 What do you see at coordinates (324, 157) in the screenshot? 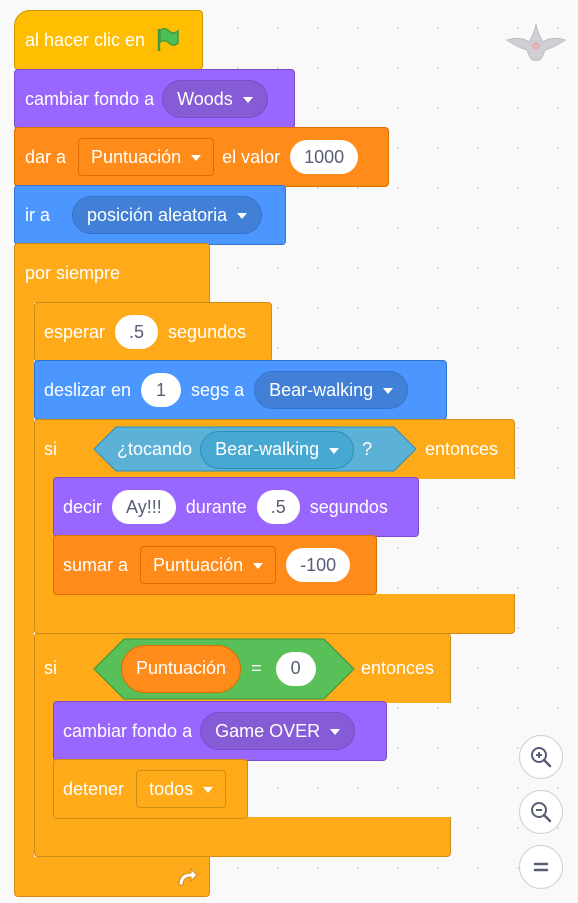
I see `value-input: 1000` at bounding box center [324, 157].